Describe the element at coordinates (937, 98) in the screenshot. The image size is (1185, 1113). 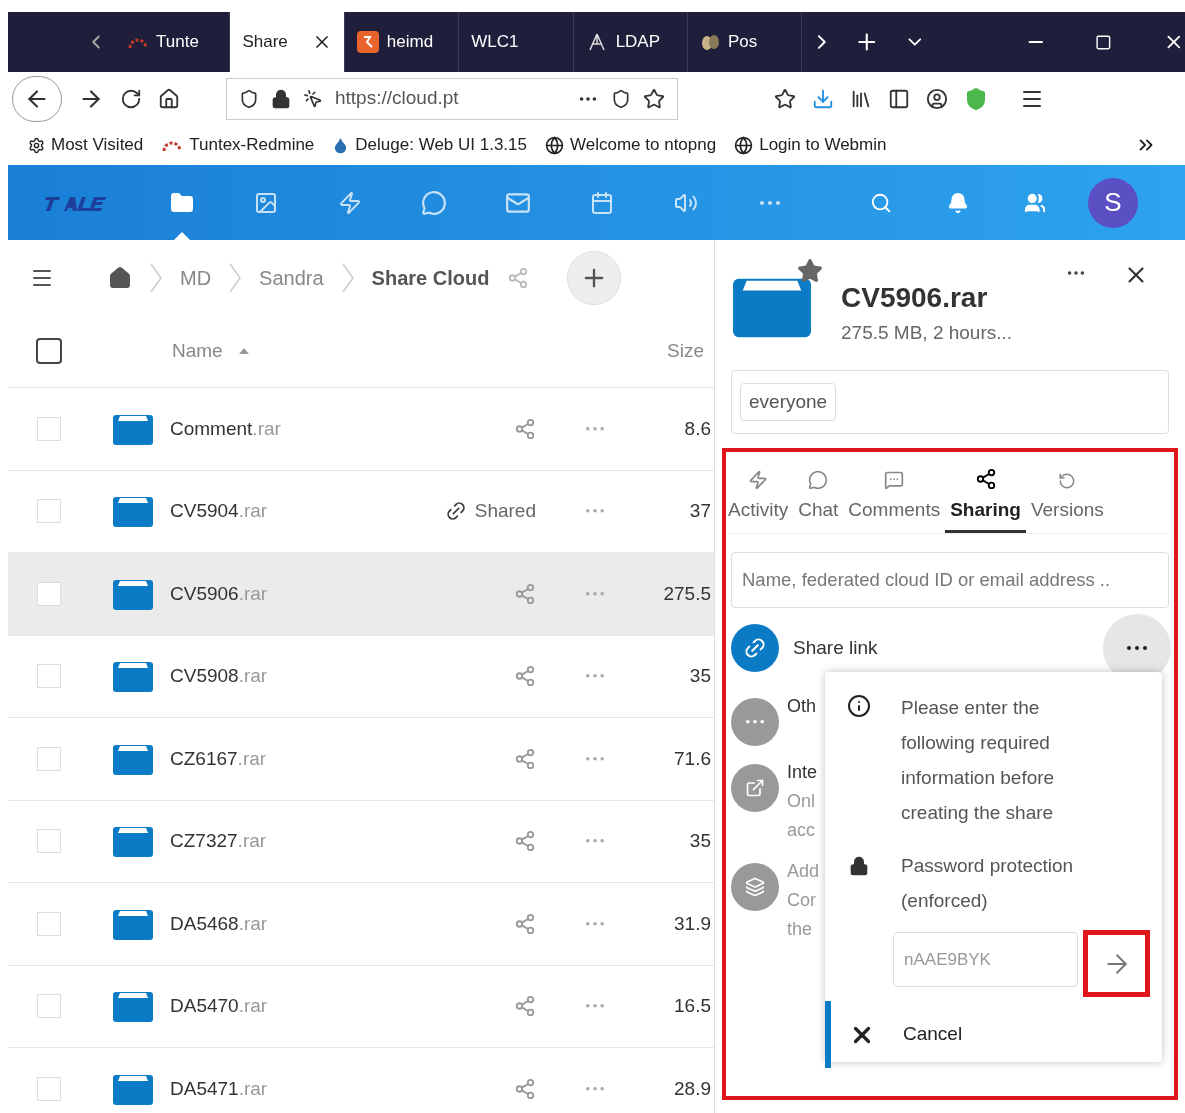
I see `account-icon` at that location.